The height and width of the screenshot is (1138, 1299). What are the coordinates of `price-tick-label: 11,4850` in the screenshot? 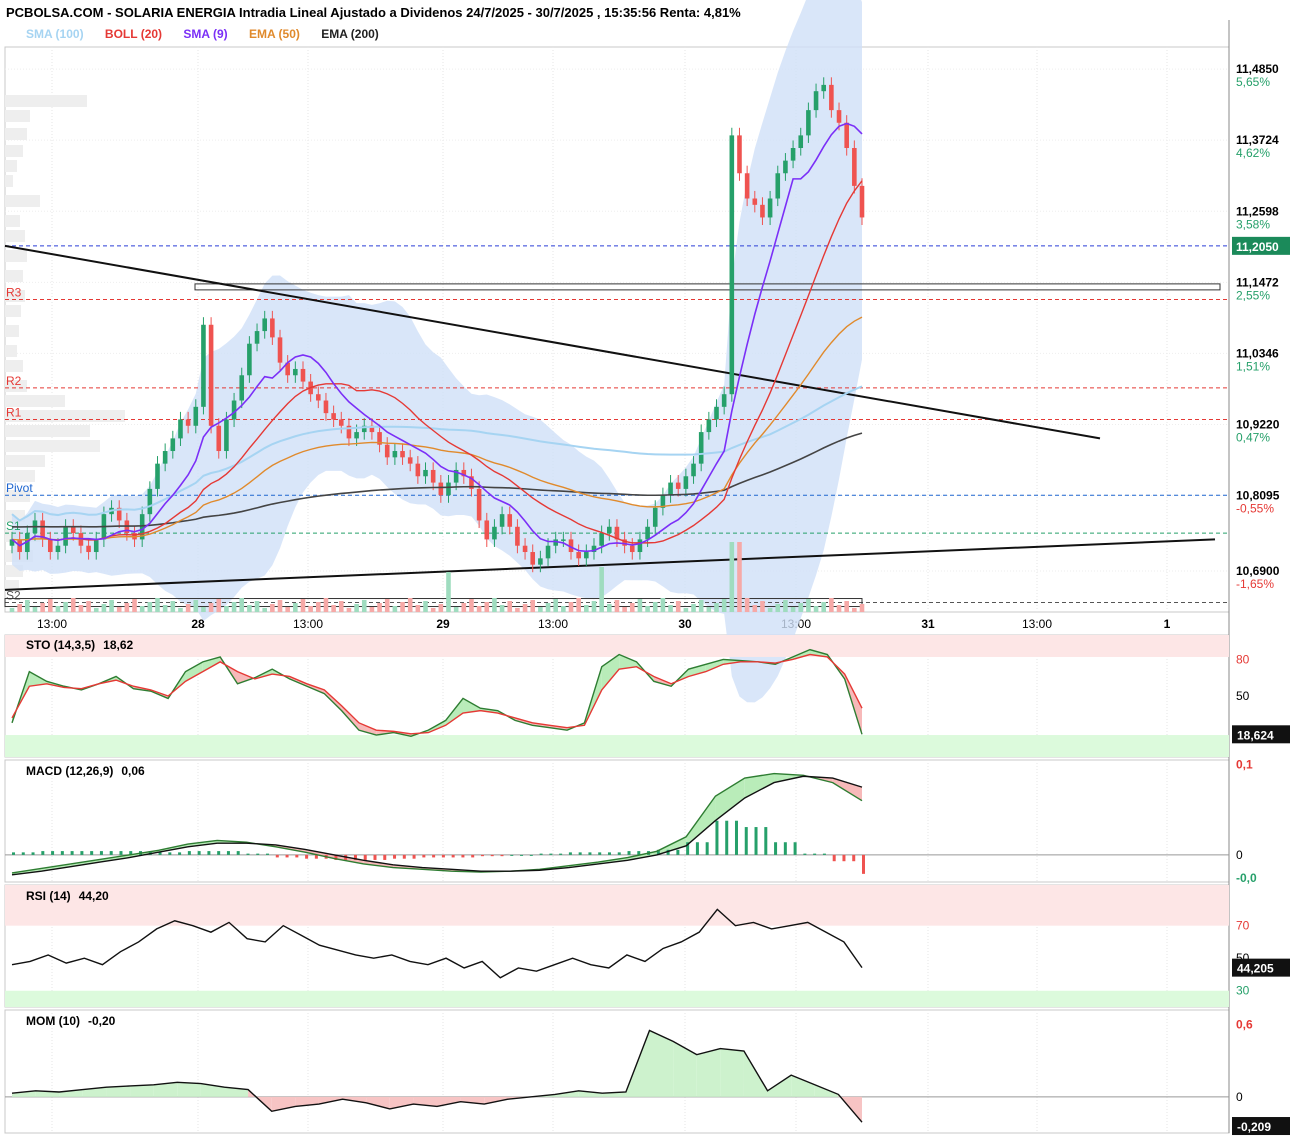 It's located at (1257, 69).